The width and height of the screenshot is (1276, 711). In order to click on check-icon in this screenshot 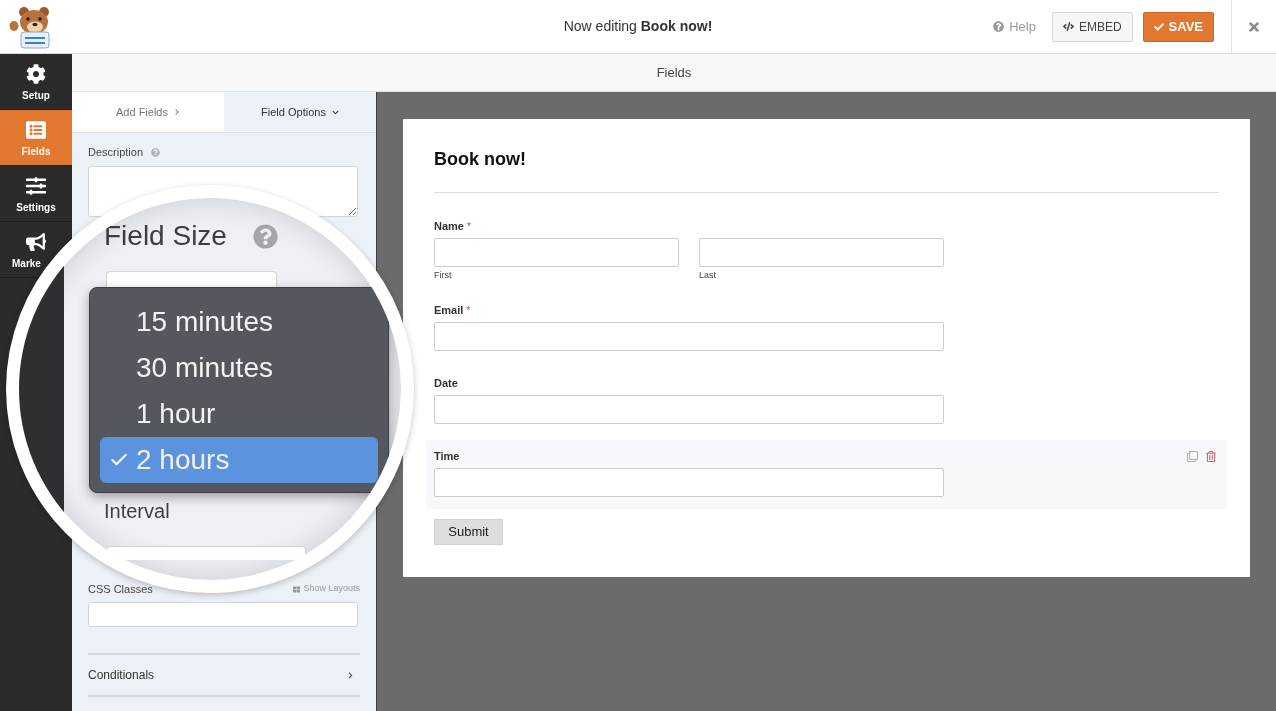, I will do `click(1158, 26)`.